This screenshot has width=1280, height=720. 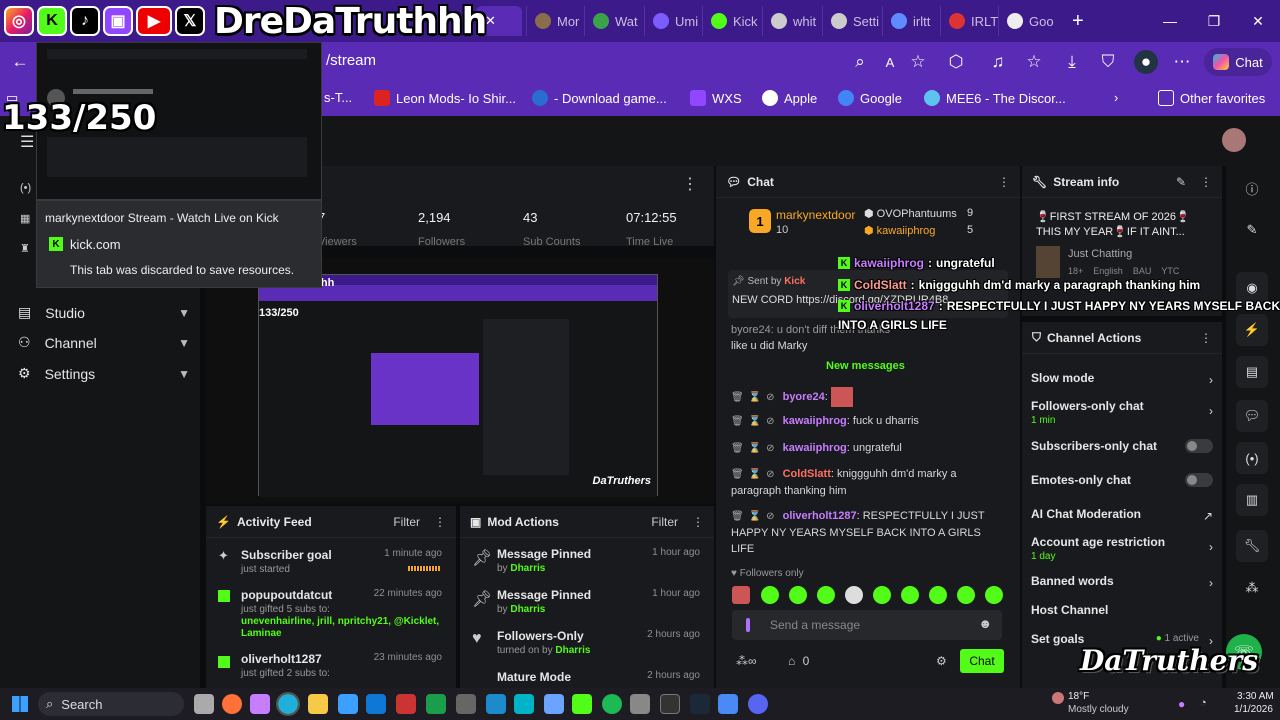 What do you see at coordinates (804, 397) in the screenshot?
I see `chat-username: byore24` at bounding box center [804, 397].